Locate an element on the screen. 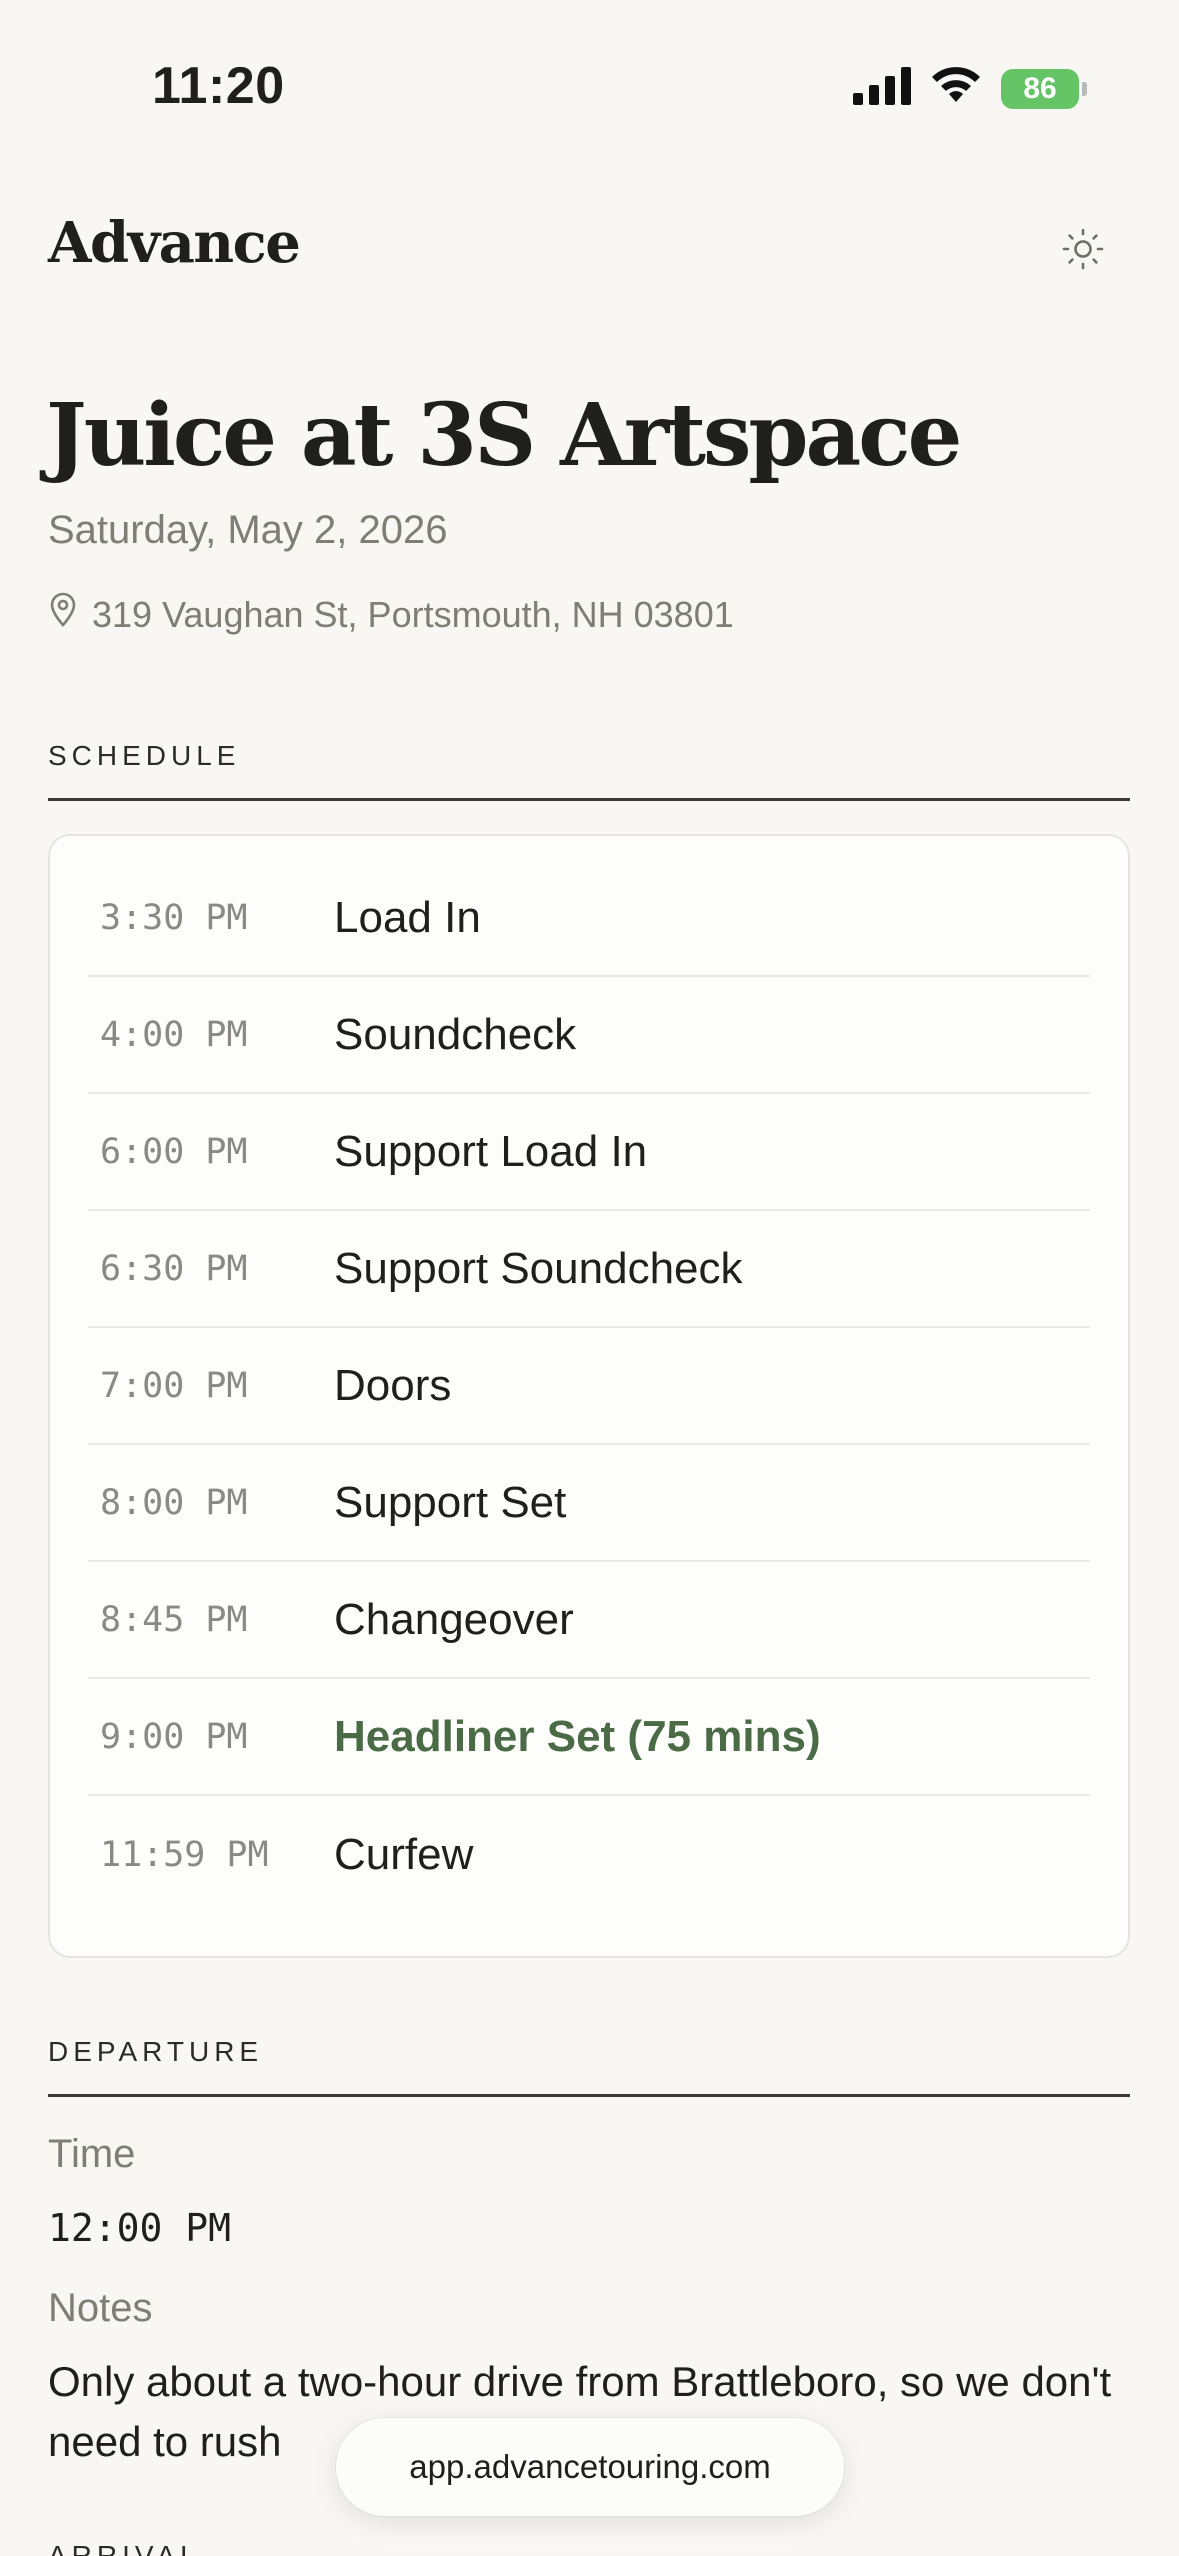  schedule-row: 6:30 PM Support Soundcheck is located at coordinates (589, 1269).